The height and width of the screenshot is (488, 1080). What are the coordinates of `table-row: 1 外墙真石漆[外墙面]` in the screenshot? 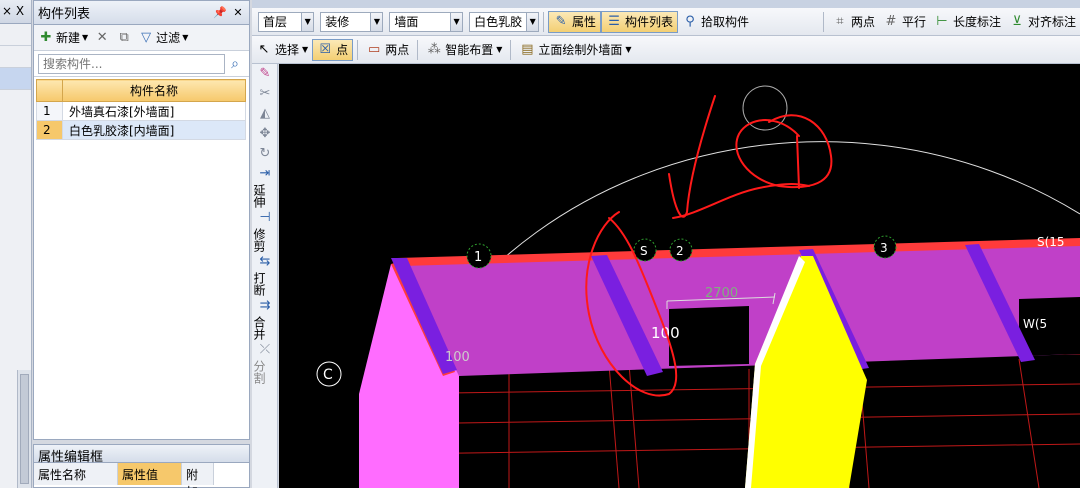 It's located at (141, 111).